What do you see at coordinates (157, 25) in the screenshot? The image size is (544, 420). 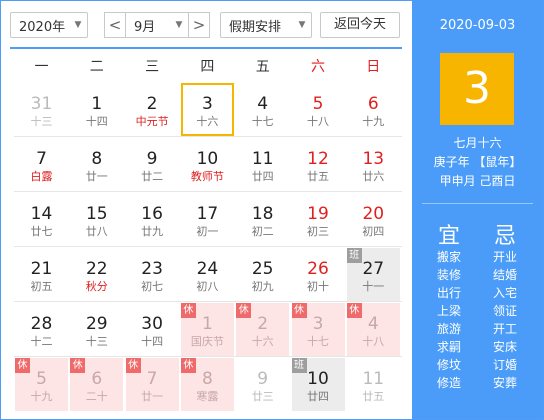 I see `month-select: 9月 ▼` at bounding box center [157, 25].